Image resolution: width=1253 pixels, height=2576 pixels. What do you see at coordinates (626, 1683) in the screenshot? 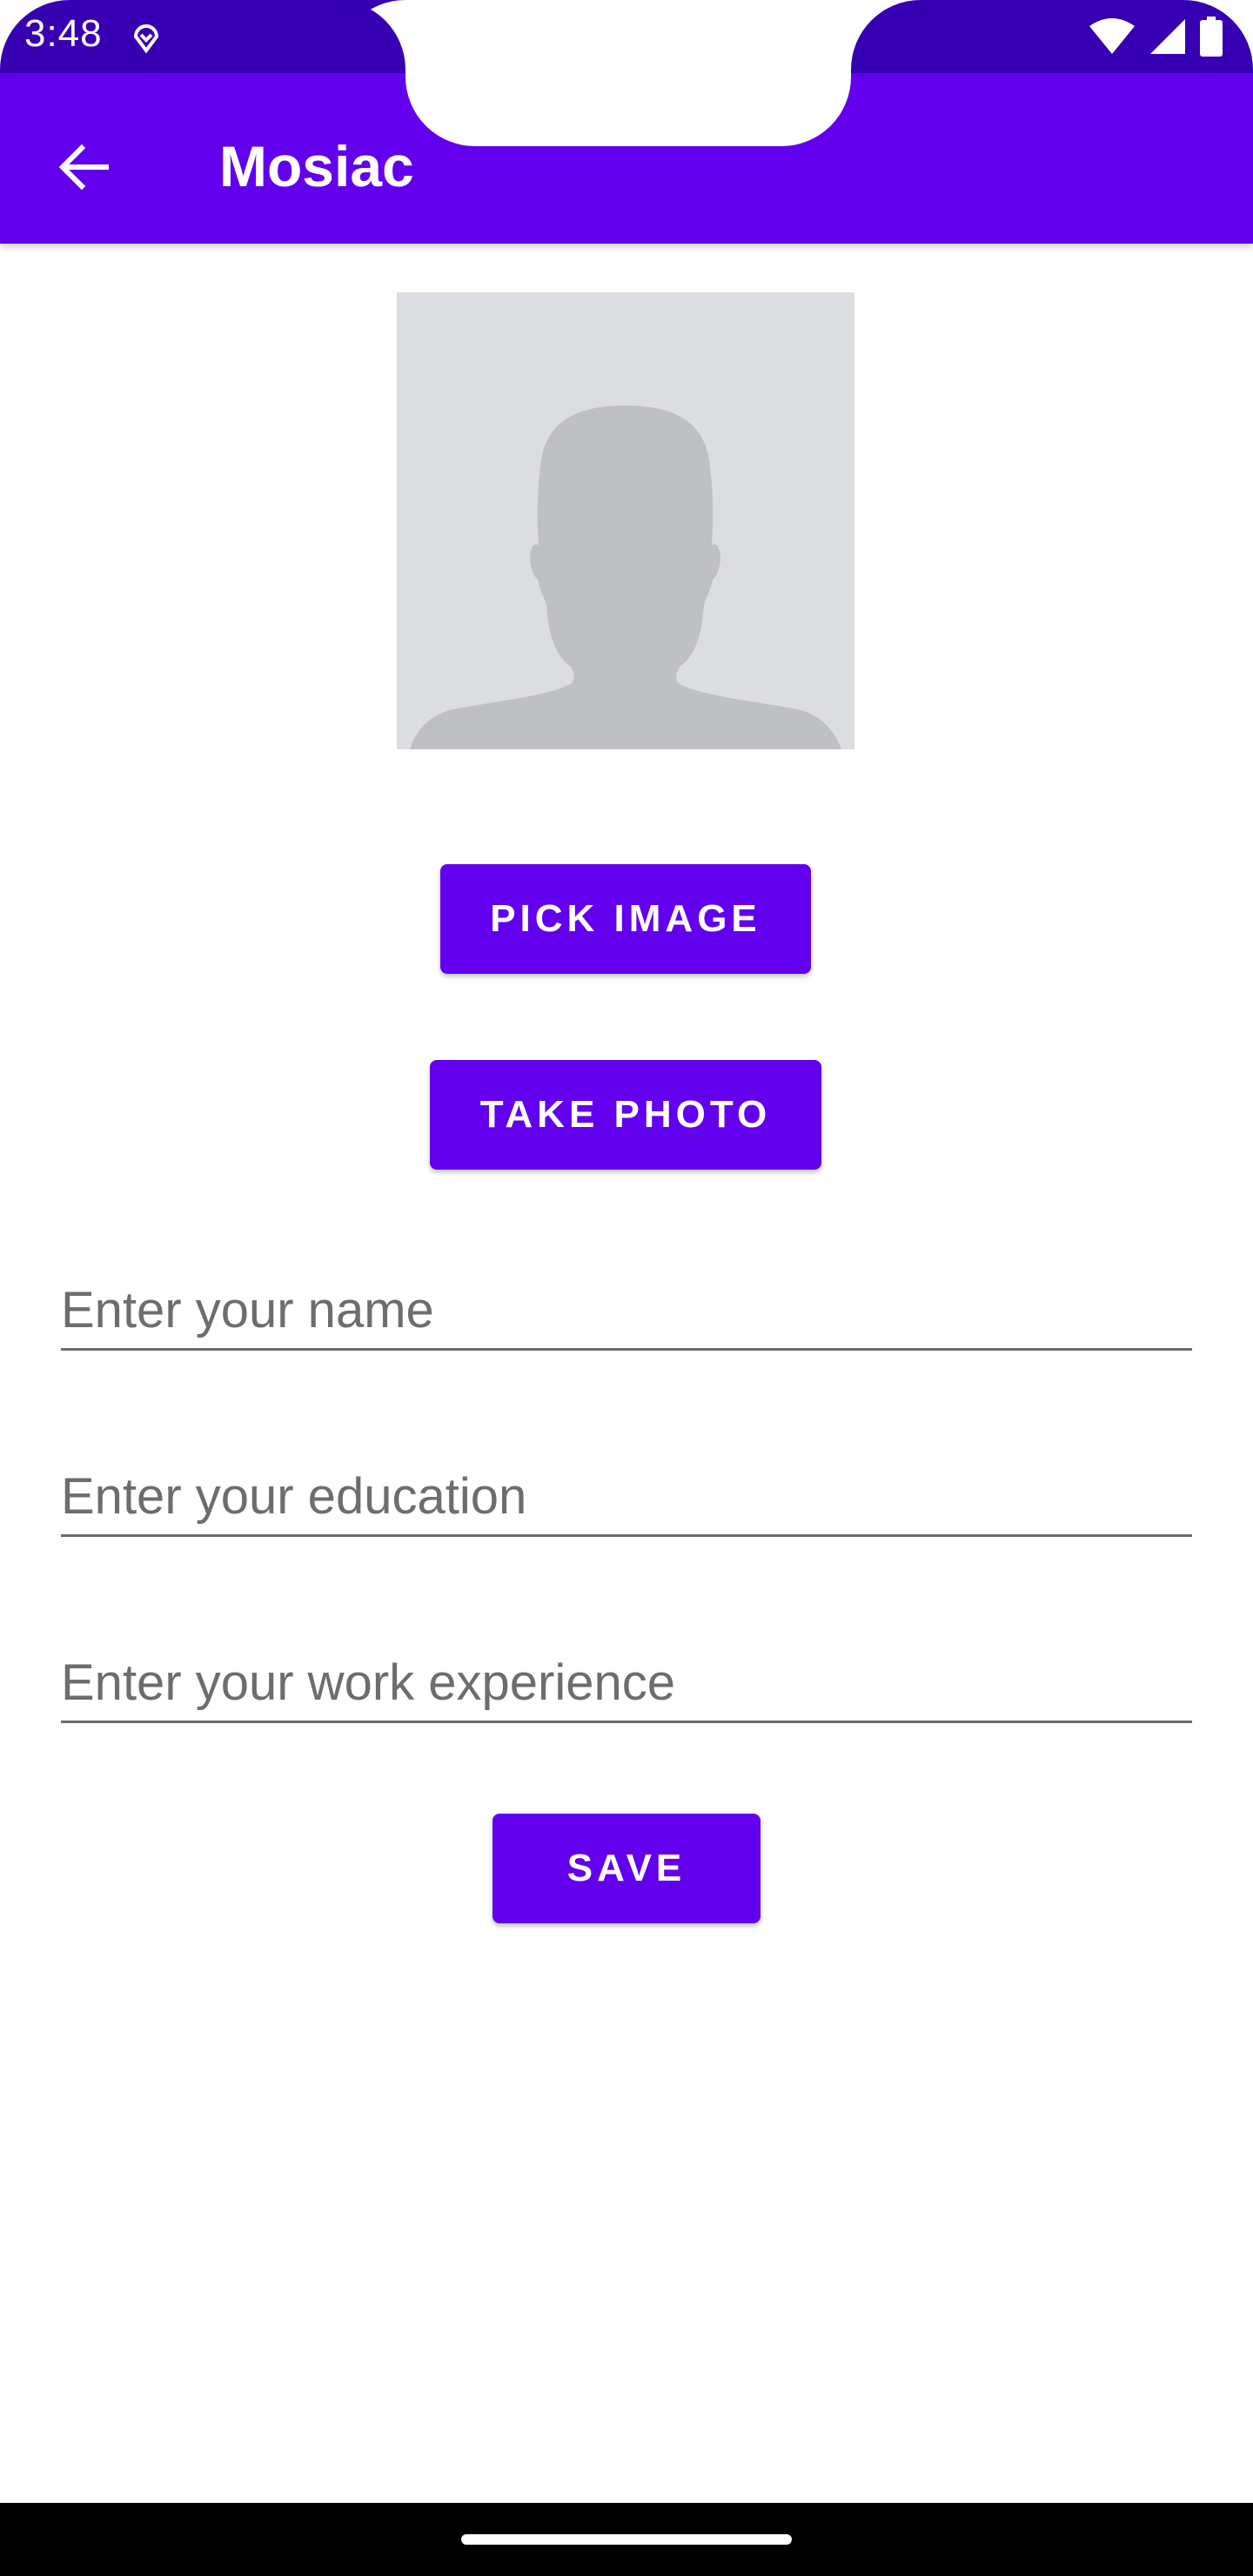
I see `work-experience-input` at bounding box center [626, 1683].